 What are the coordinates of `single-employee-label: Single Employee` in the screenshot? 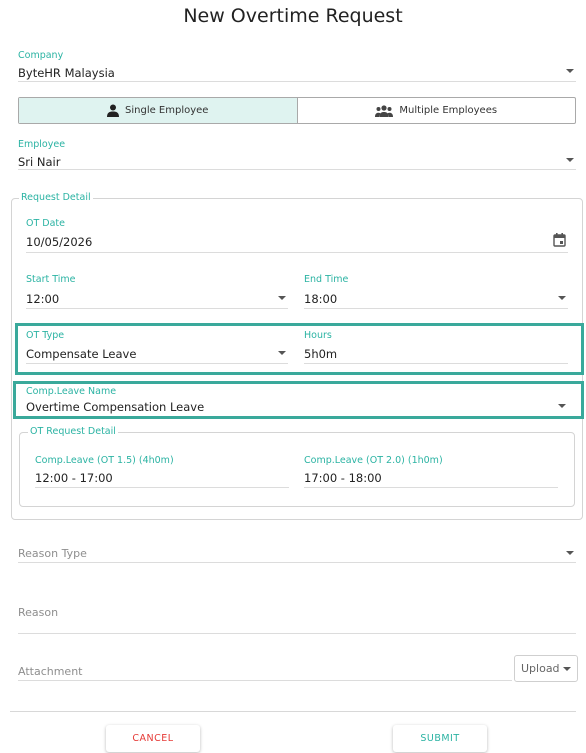 It's located at (167, 110).